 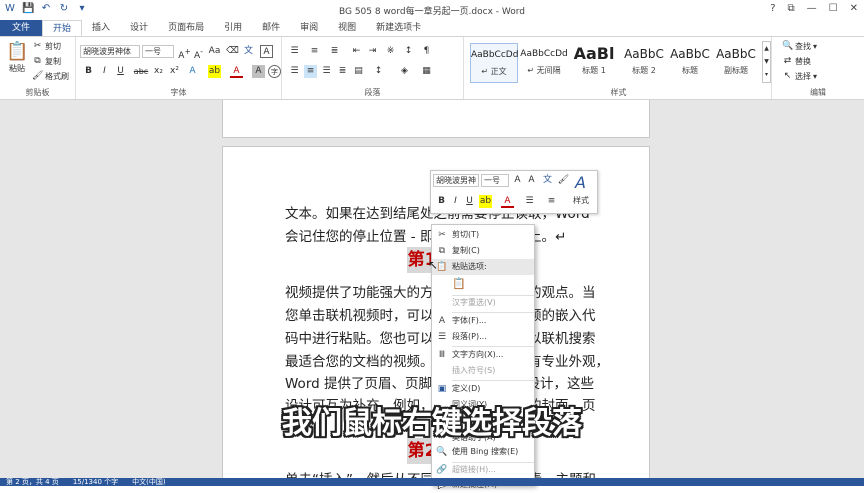 I want to click on close-button: ✕, so click(x=854, y=8).